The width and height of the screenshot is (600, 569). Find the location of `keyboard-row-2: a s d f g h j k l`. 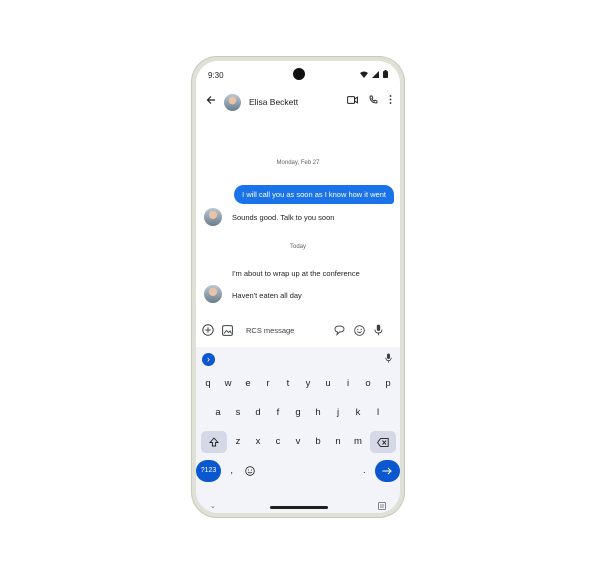

keyboard-row-2: a s d f g h j k l is located at coordinates (298, 413).